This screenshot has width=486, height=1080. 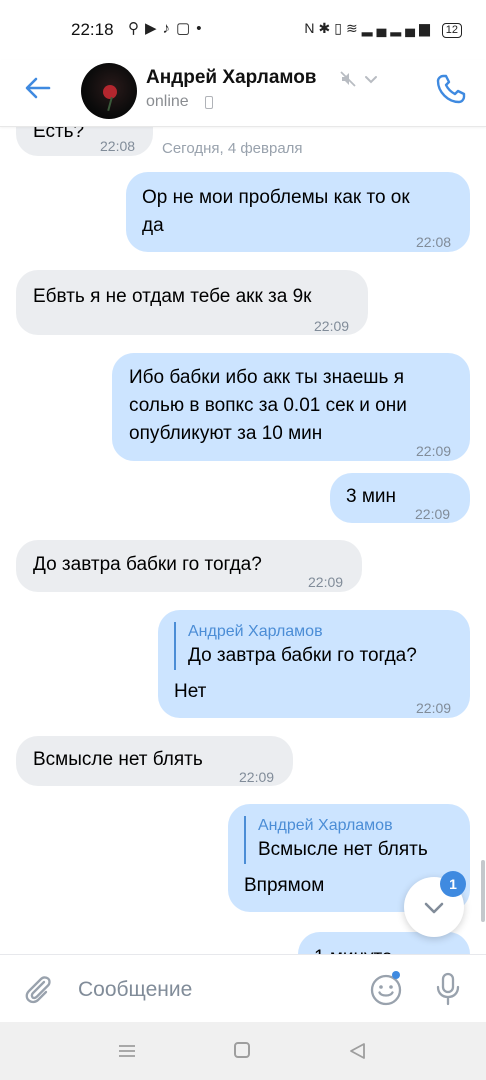 I want to click on bluetooth-icon: ✱, so click(x=326, y=28).